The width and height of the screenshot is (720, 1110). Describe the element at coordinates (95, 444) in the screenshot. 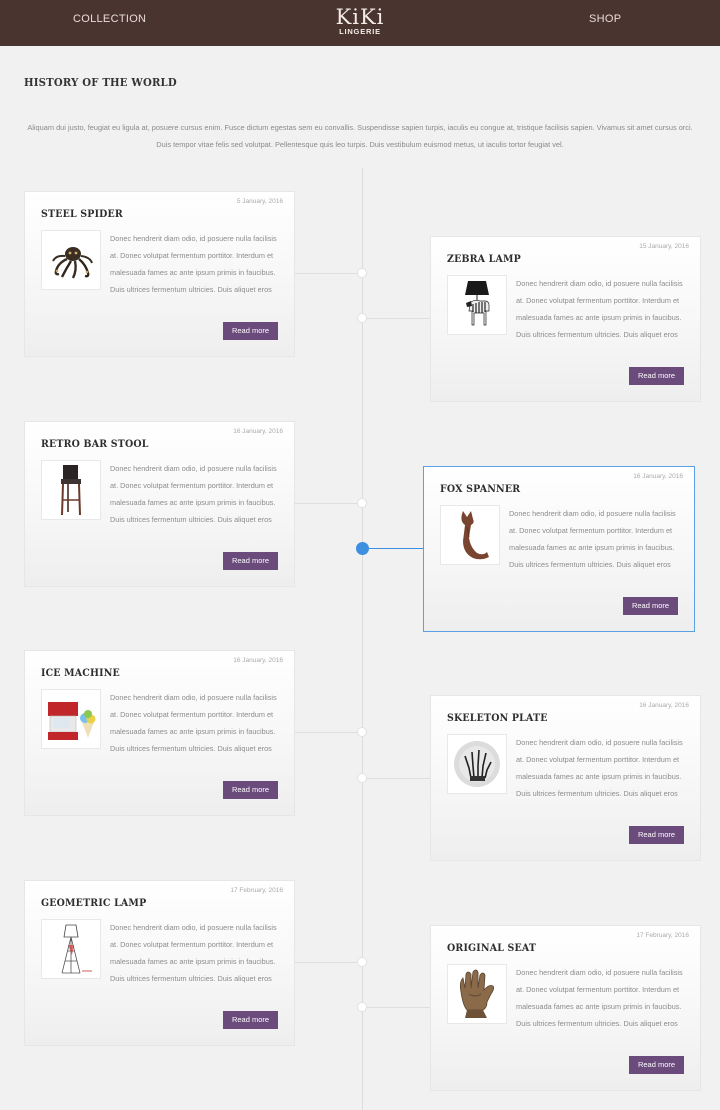

I see `card-title: RETRO BAR STOOL` at that location.